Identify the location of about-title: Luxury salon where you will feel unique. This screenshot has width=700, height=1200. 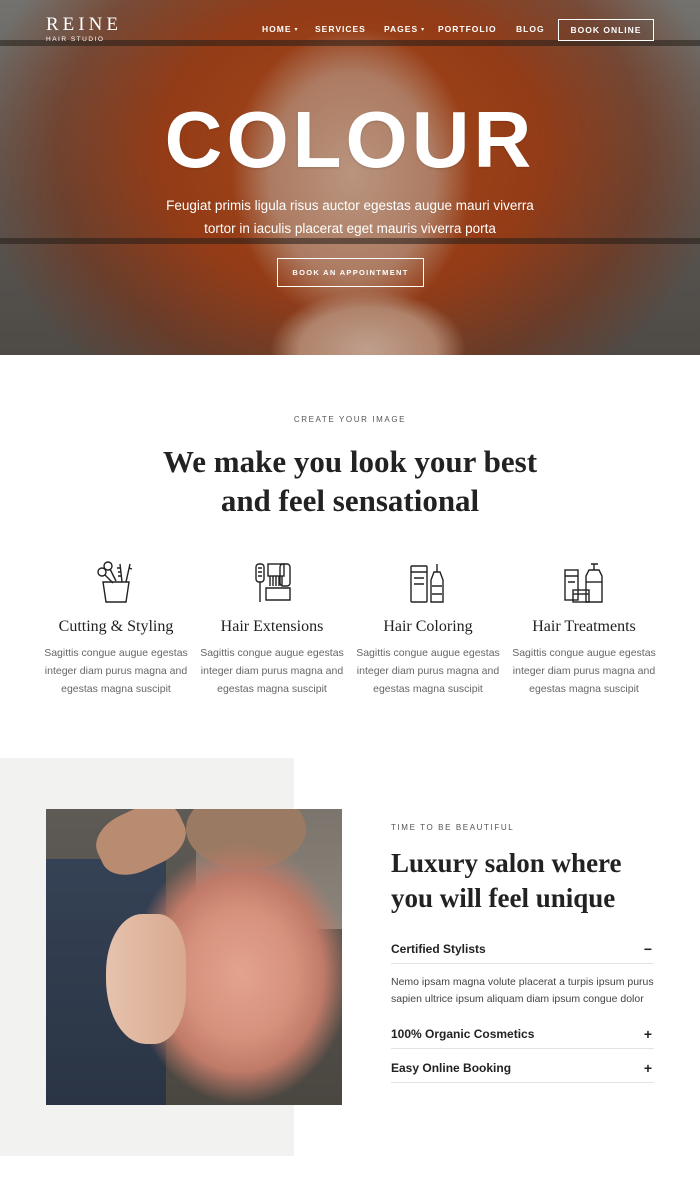
(531, 881).